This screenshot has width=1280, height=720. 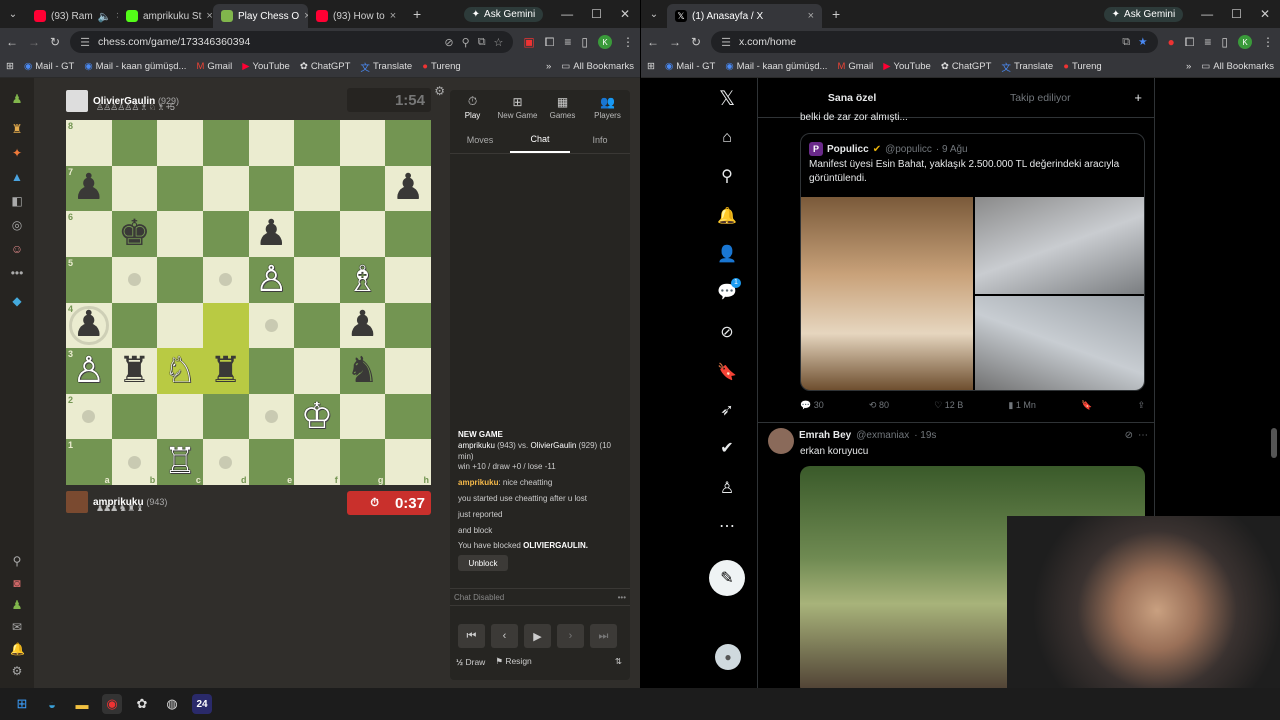 What do you see at coordinates (439, 91) in the screenshot?
I see `settings-gear-icon: ⚙` at bounding box center [439, 91].